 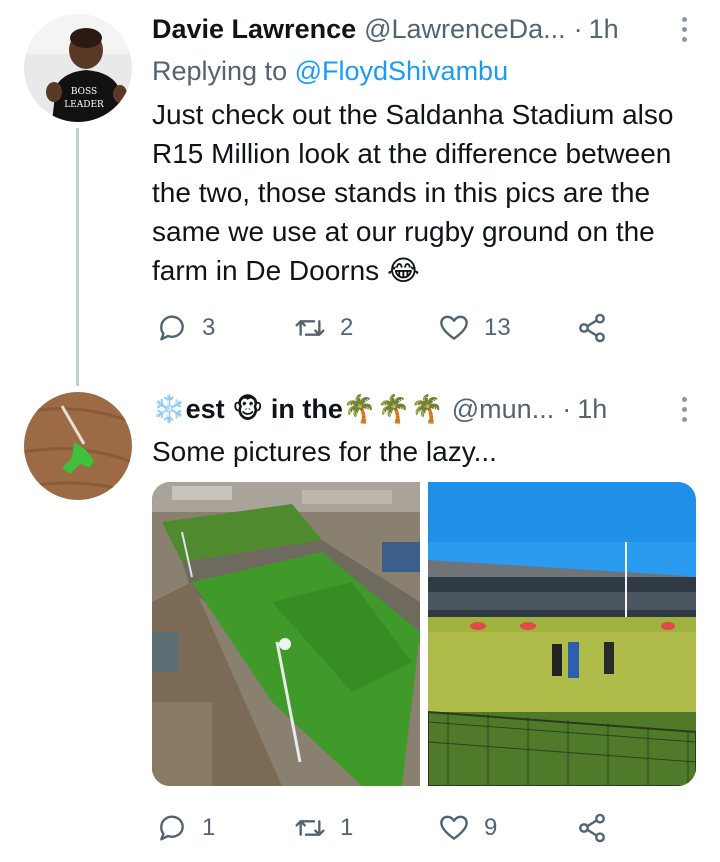 I want to click on monkey-emoji: 🐵, so click(x=248, y=409).